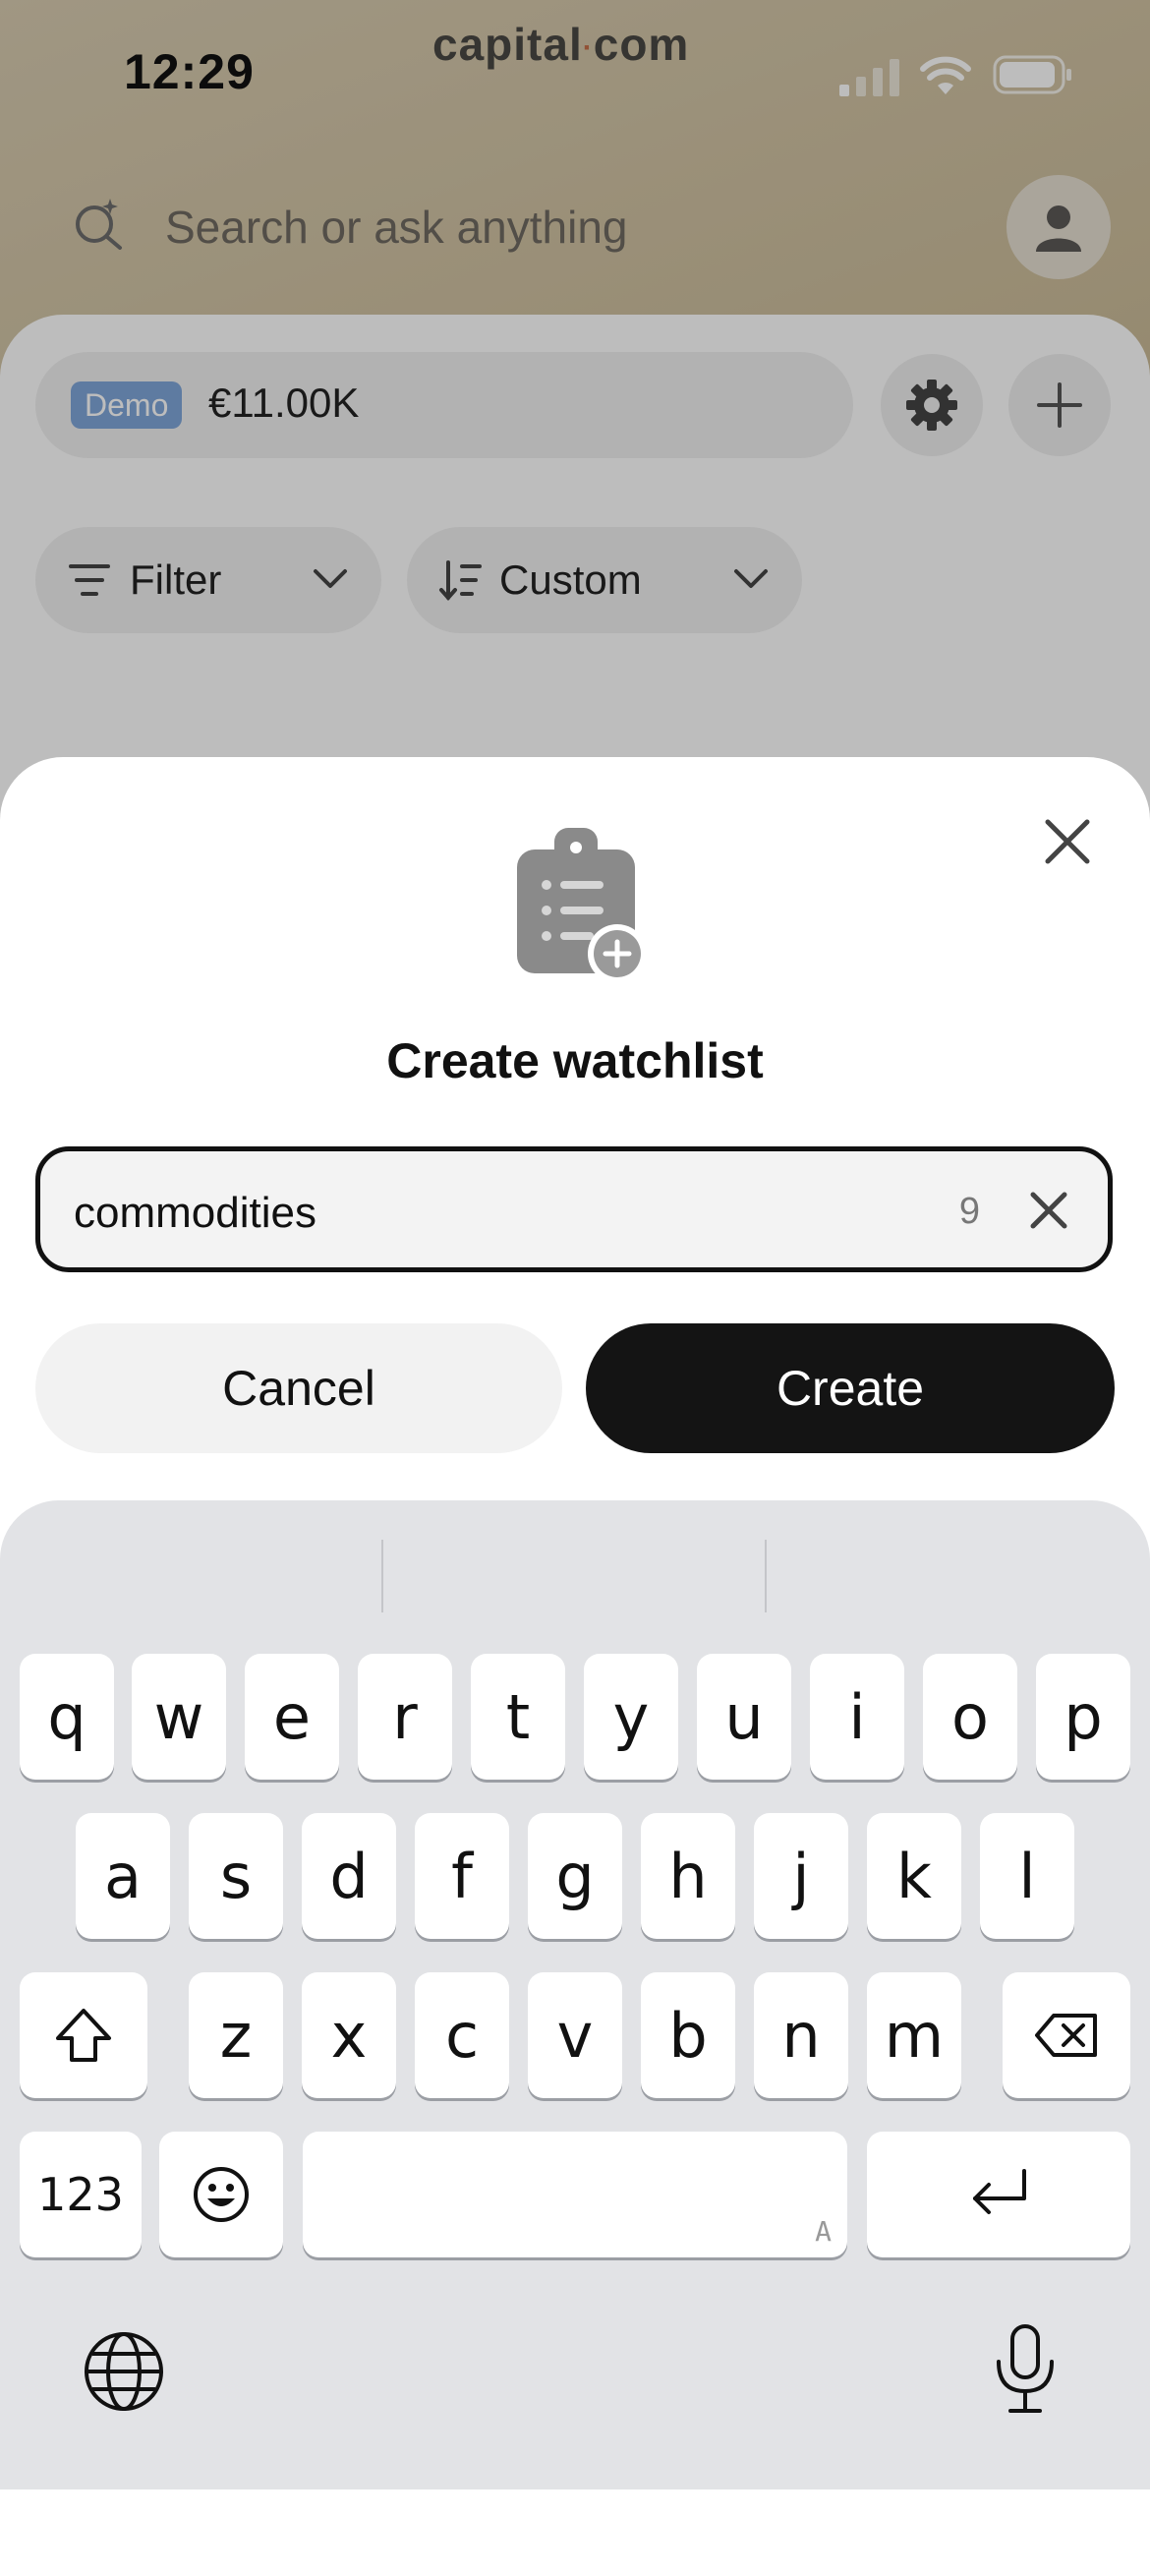 Image resolution: width=1150 pixels, height=2576 pixels. I want to click on emoji-icon, so click(221, 2194).